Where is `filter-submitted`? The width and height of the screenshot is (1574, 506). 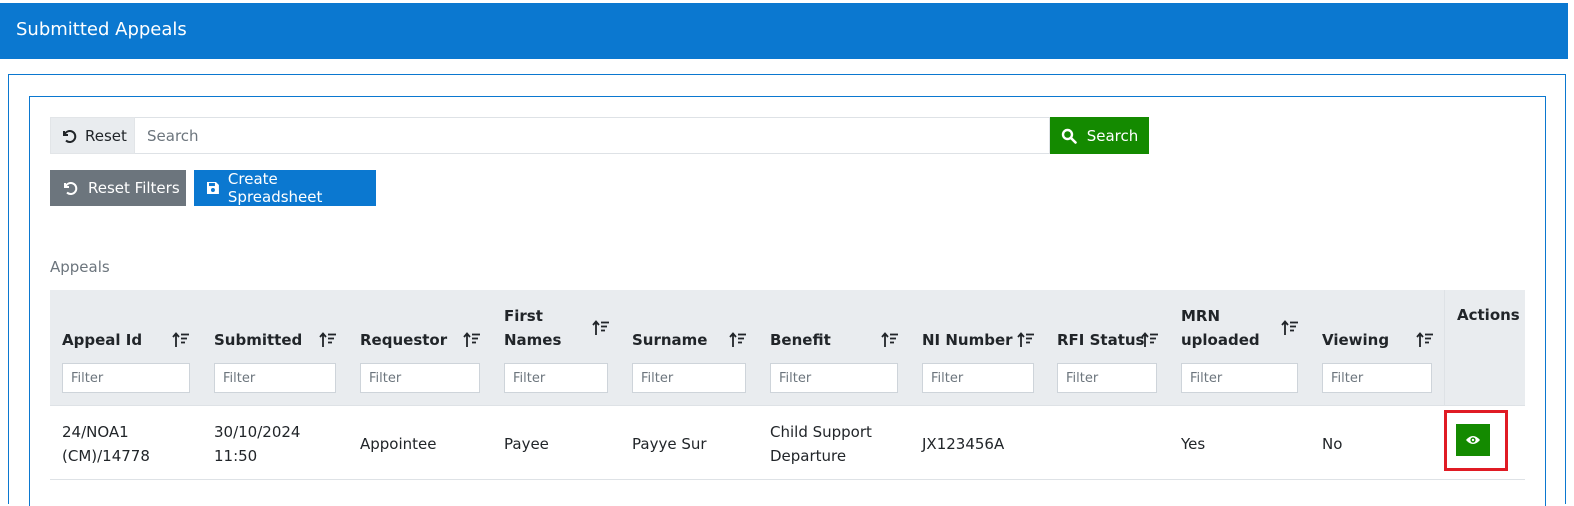
filter-submitted is located at coordinates (275, 378).